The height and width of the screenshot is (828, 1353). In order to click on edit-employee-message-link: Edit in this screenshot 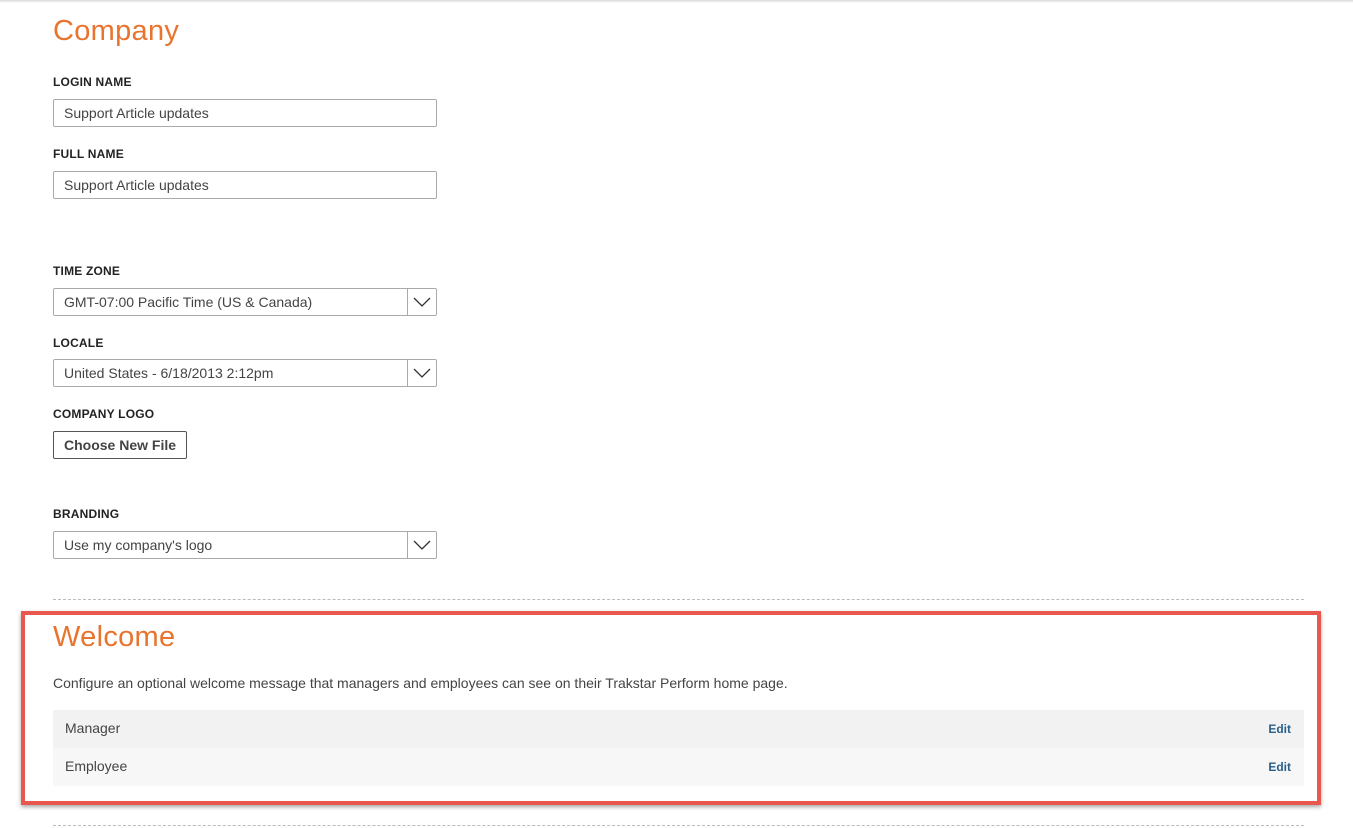, I will do `click(1279, 767)`.